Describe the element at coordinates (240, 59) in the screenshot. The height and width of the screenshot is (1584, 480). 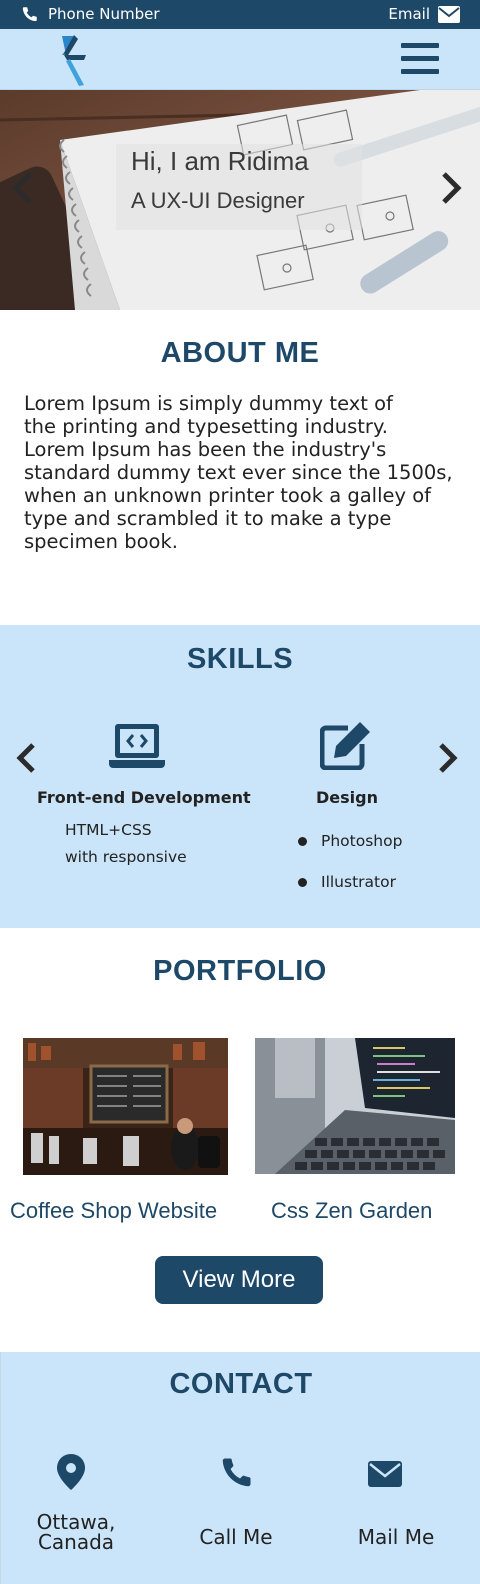
I see `site-header` at that location.